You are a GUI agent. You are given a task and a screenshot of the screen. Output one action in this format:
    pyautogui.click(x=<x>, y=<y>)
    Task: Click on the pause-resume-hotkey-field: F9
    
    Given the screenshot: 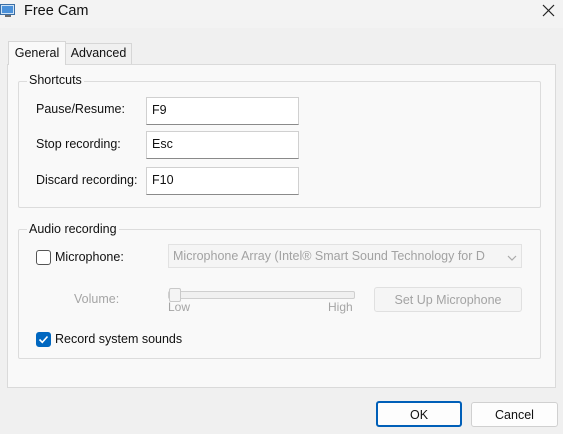 What is the action you would take?
    pyautogui.click(x=222, y=111)
    